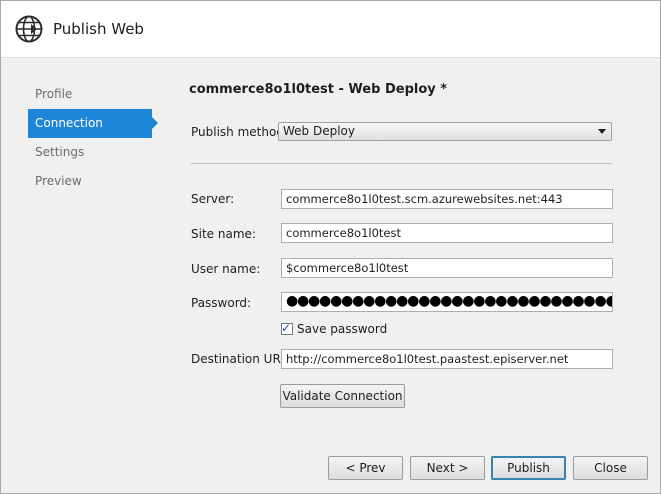 The height and width of the screenshot is (494, 661). What do you see at coordinates (241, 359) in the screenshot?
I see `destination-url-label: Destination URL:` at bounding box center [241, 359].